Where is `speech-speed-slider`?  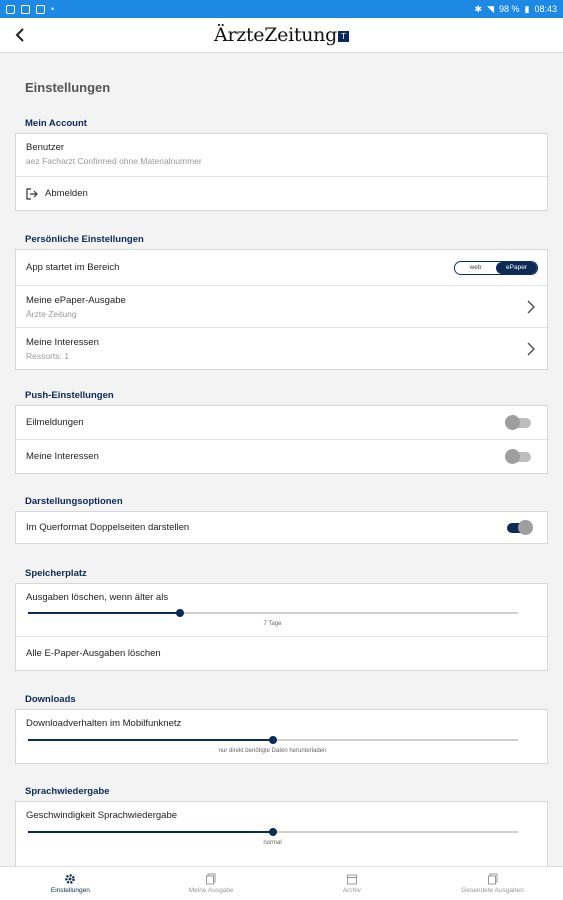 speech-speed-slider is located at coordinates (273, 832).